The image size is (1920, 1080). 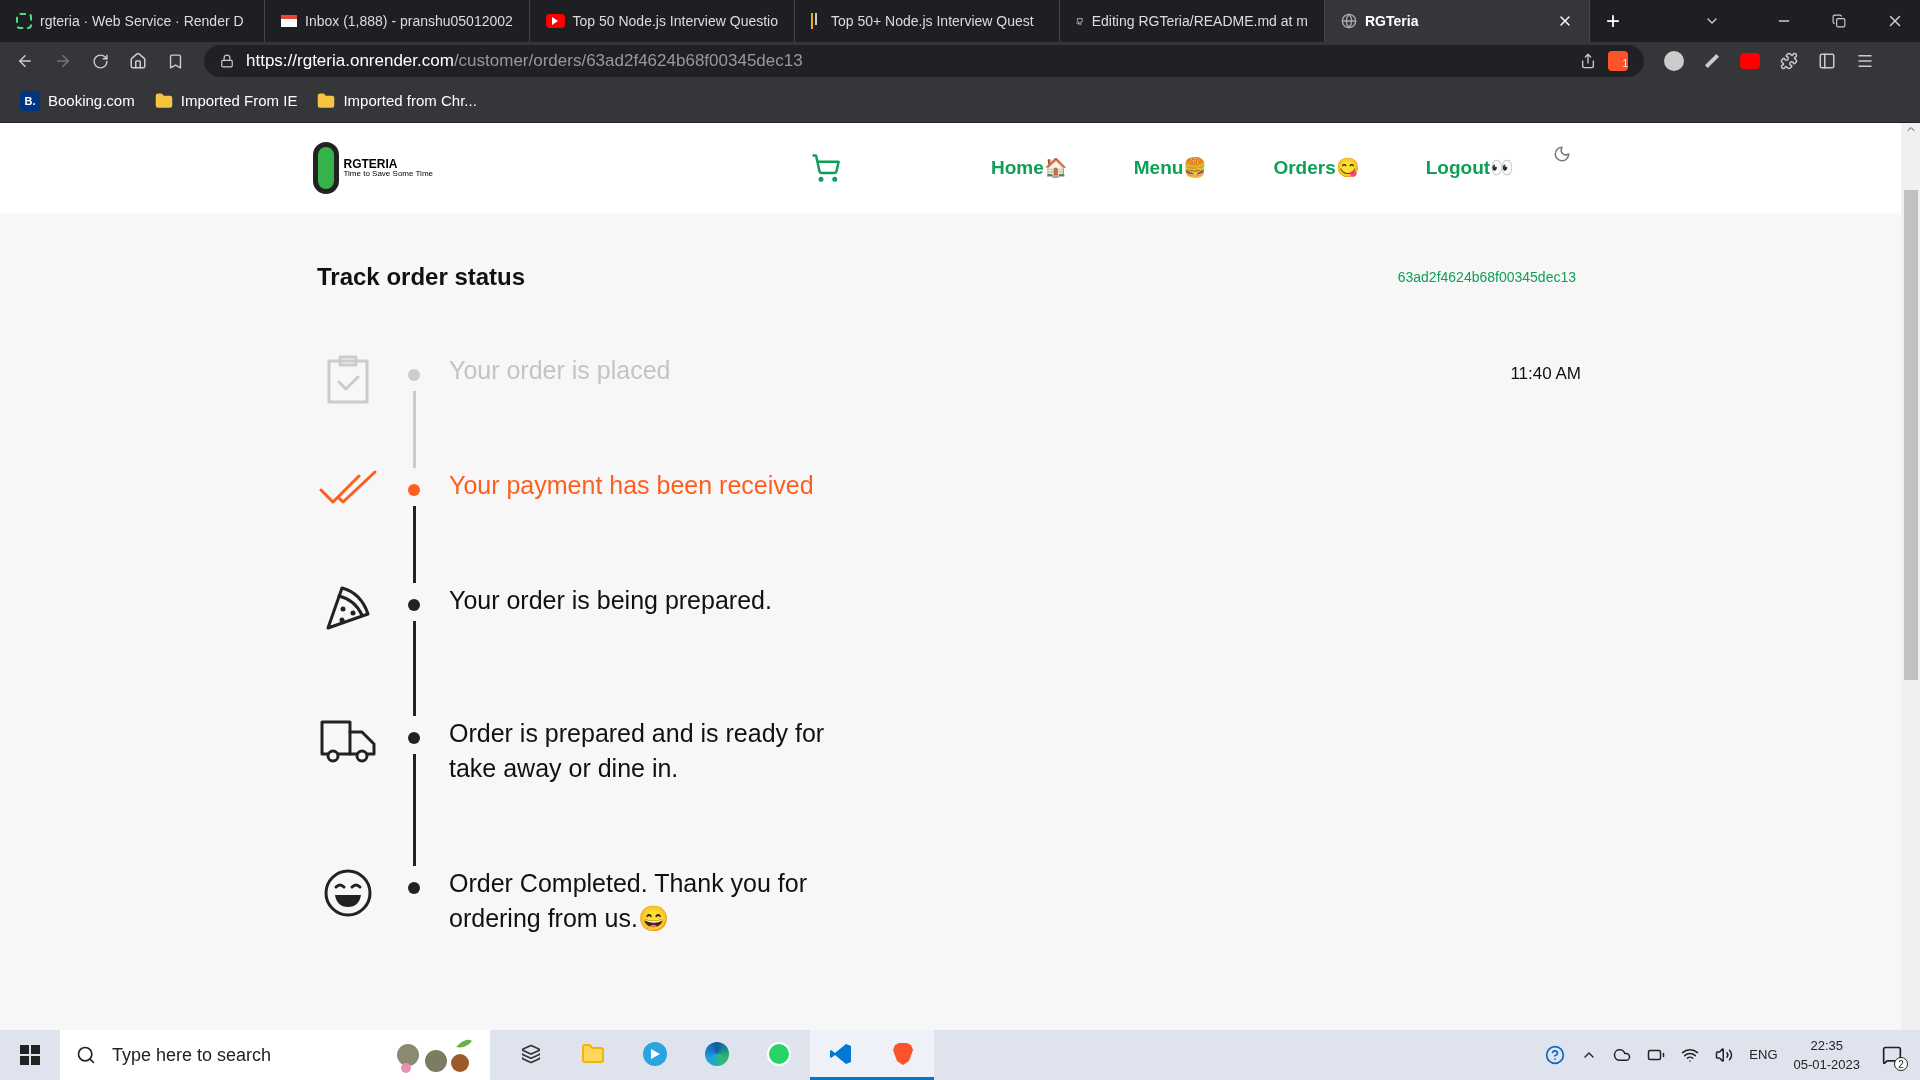 What do you see at coordinates (192, 1055) in the screenshot?
I see `search-placeholder: Type here to search` at bounding box center [192, 1055].